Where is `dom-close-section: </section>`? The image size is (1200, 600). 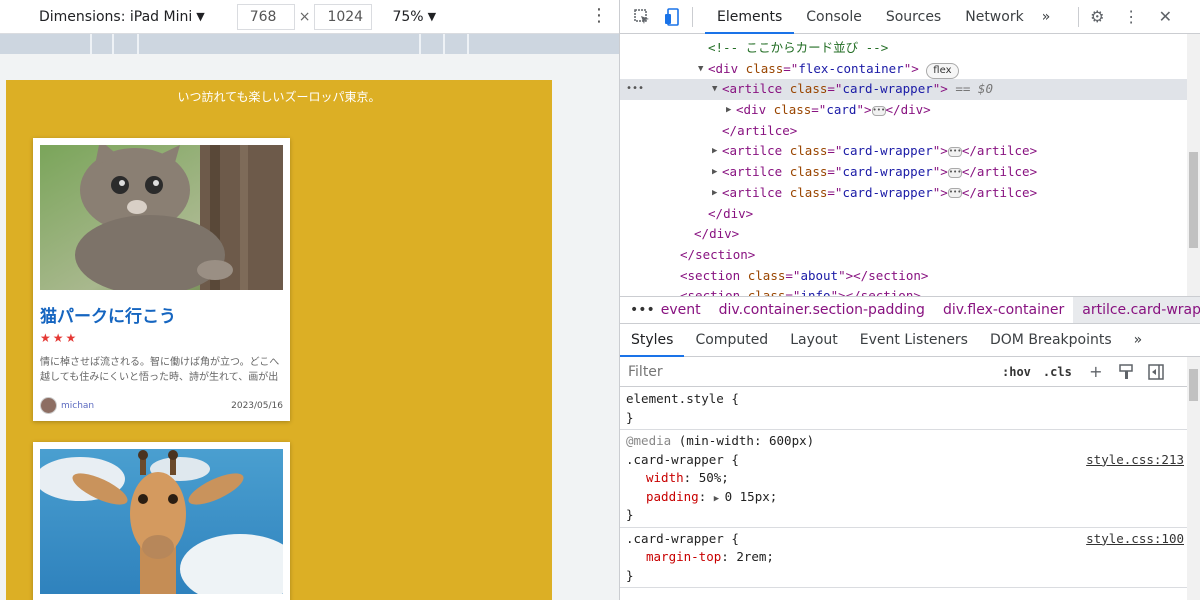 dom-close-section: </section> is located at coordinates (904, 255).